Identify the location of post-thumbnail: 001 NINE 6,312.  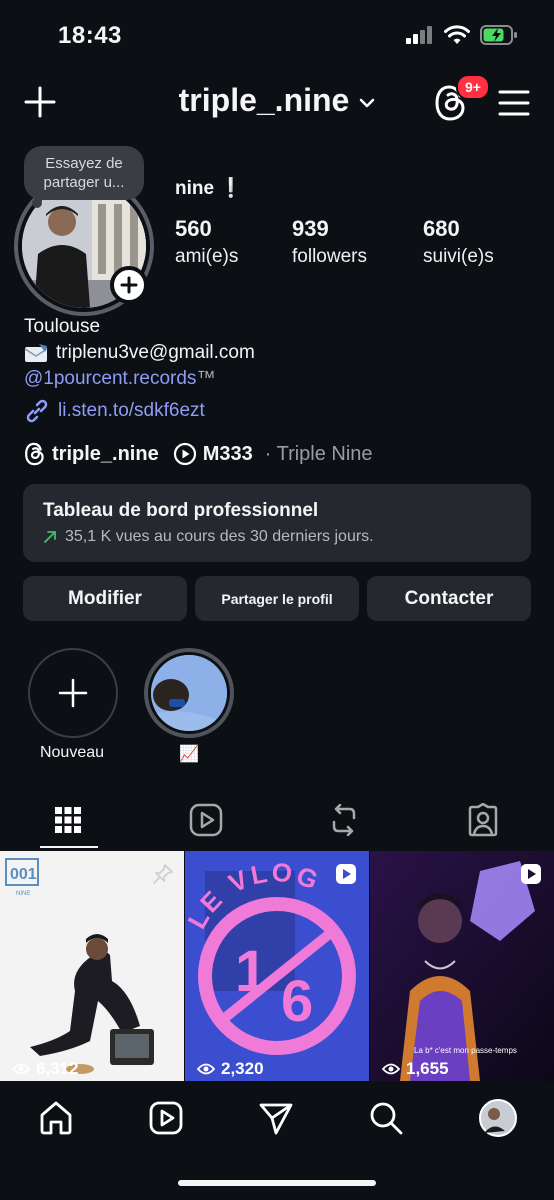
(92, 966).